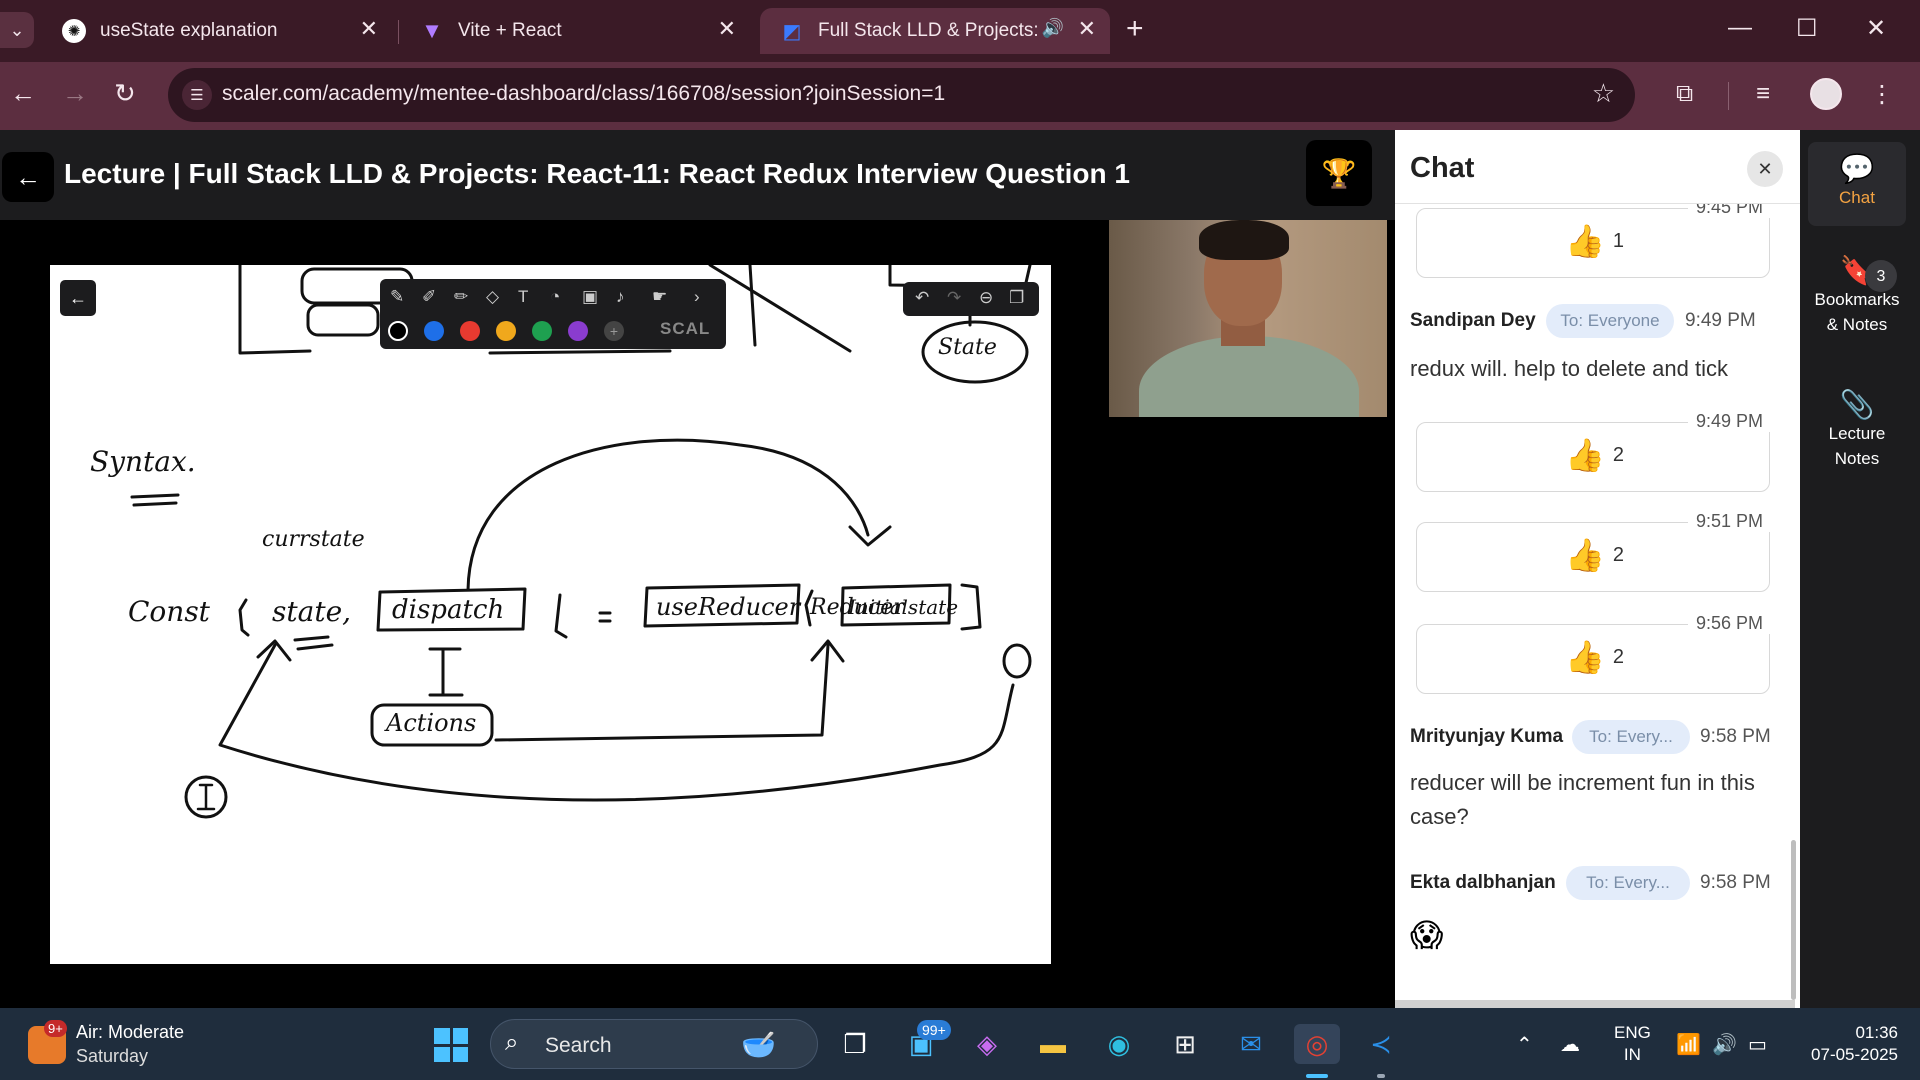 The width and height of the screenshot is (1920, 1080). Describe the element at coordinates (967, 347) in the screenshot. I see `whiteboard-text-state-bubble: State` at that location.